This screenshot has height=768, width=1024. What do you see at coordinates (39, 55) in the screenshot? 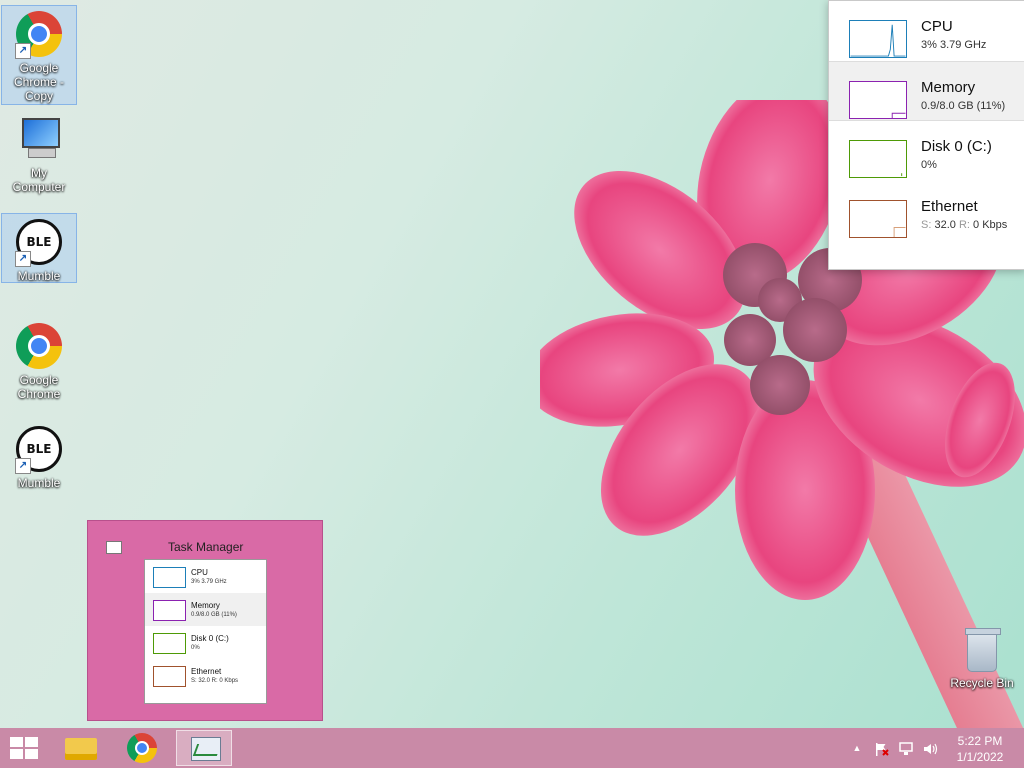
I see `desktop-icon-chrome-copy: ↗ Google Chrome - Copy` at bounding box center [39, 55].